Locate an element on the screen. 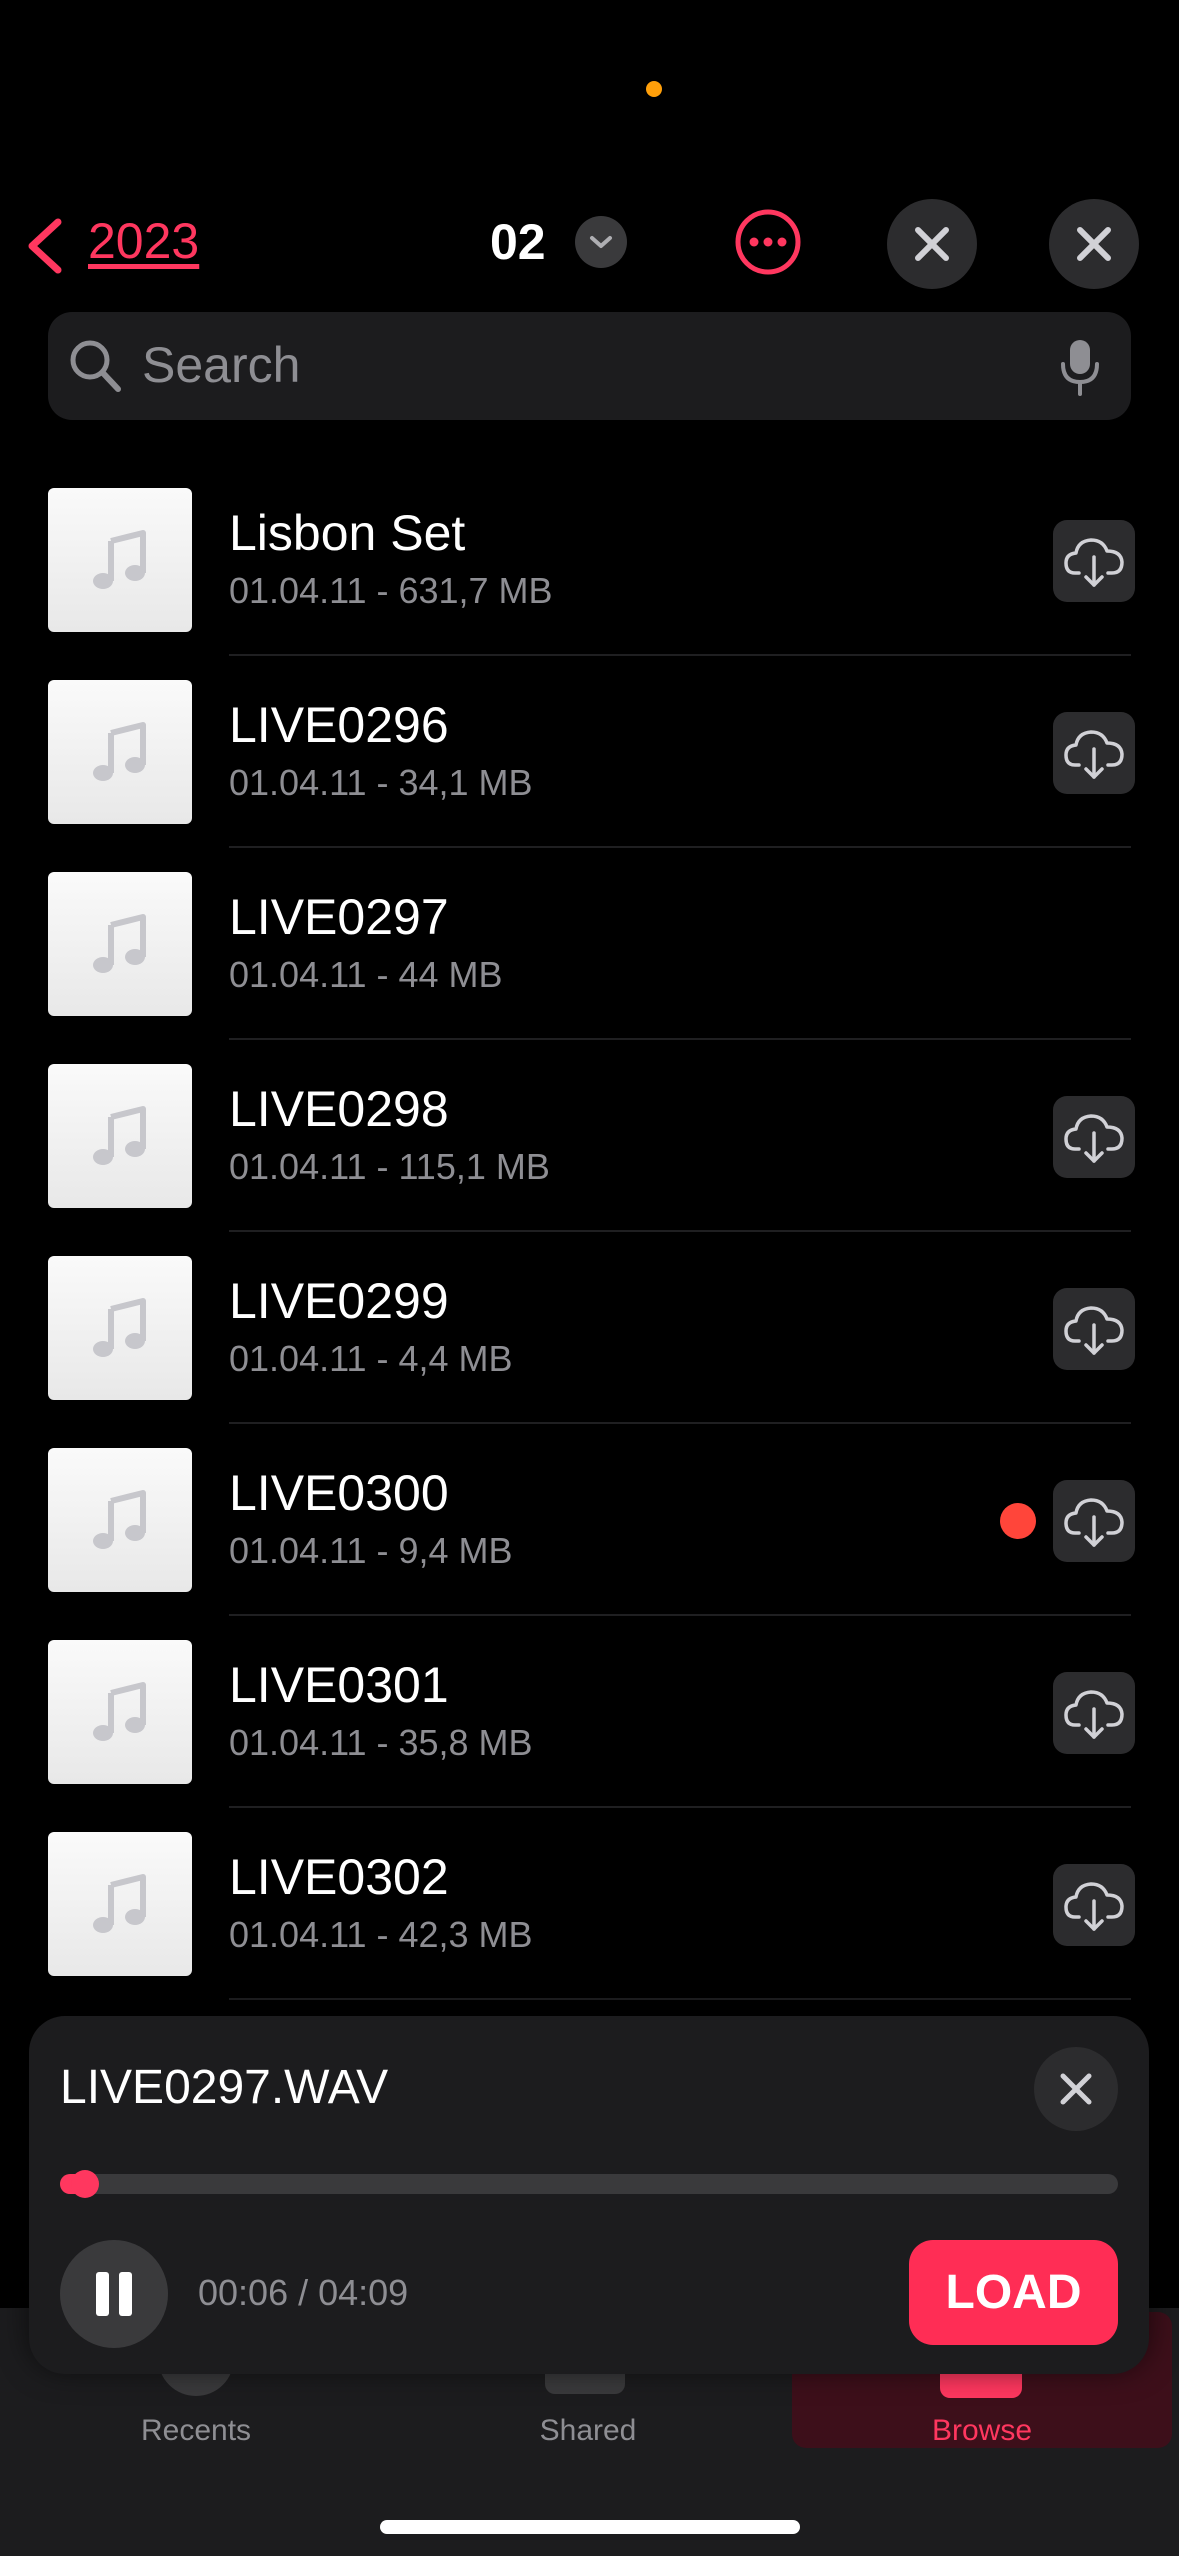 The height and width of the screenshot is (2556, 1179). recording-indicator-dot is located at coordinates (1018, 1521).